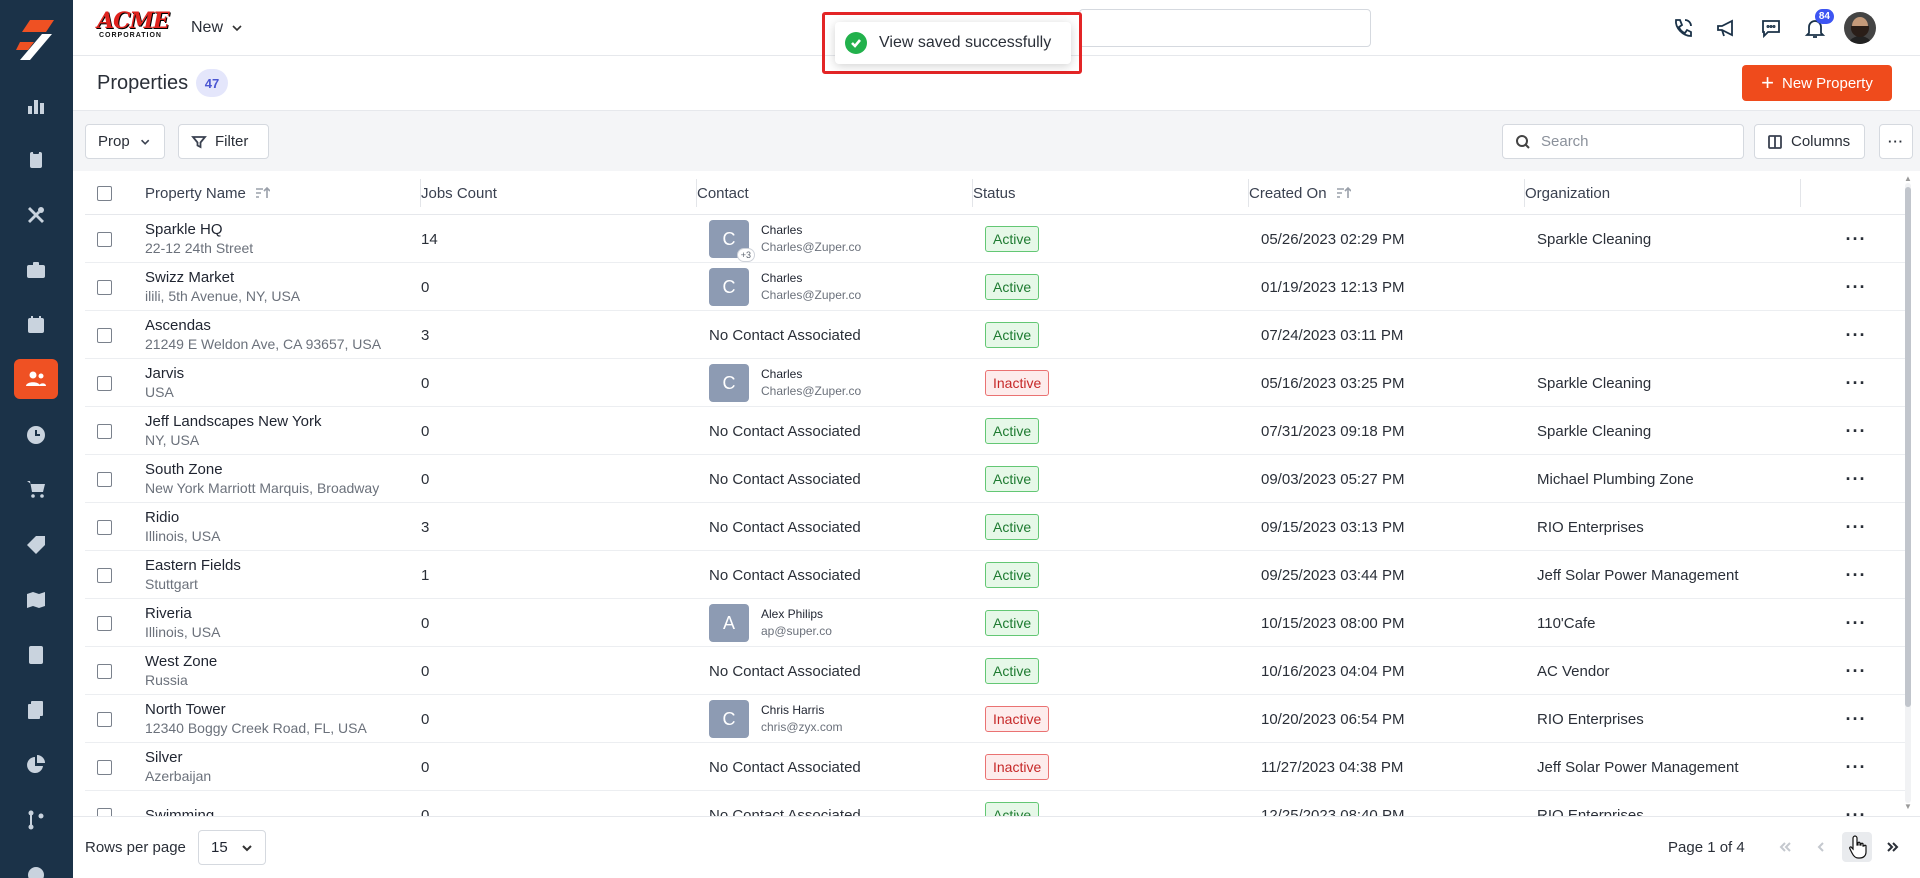 Image resolution: width=1920 pixels, height=878 pixels. What do you see at coordinates (279, 767) in the screenshot?
I see `property-name-cell: Silver Azerbaijan` at bounding box center [279, 767].